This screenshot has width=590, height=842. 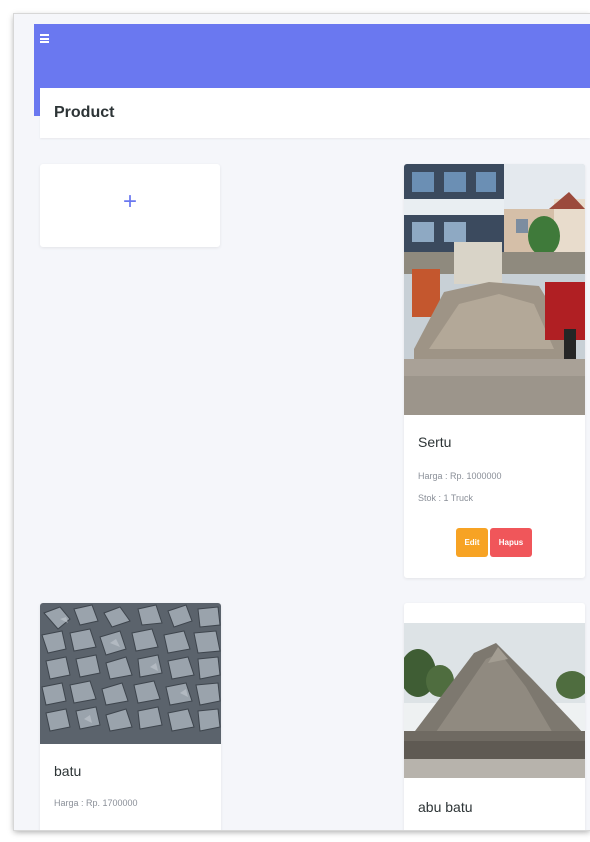 What do you see at coordinates (84, 112) in the screenshot?
I see `page-title: Product` at bounding box center [84, 112].